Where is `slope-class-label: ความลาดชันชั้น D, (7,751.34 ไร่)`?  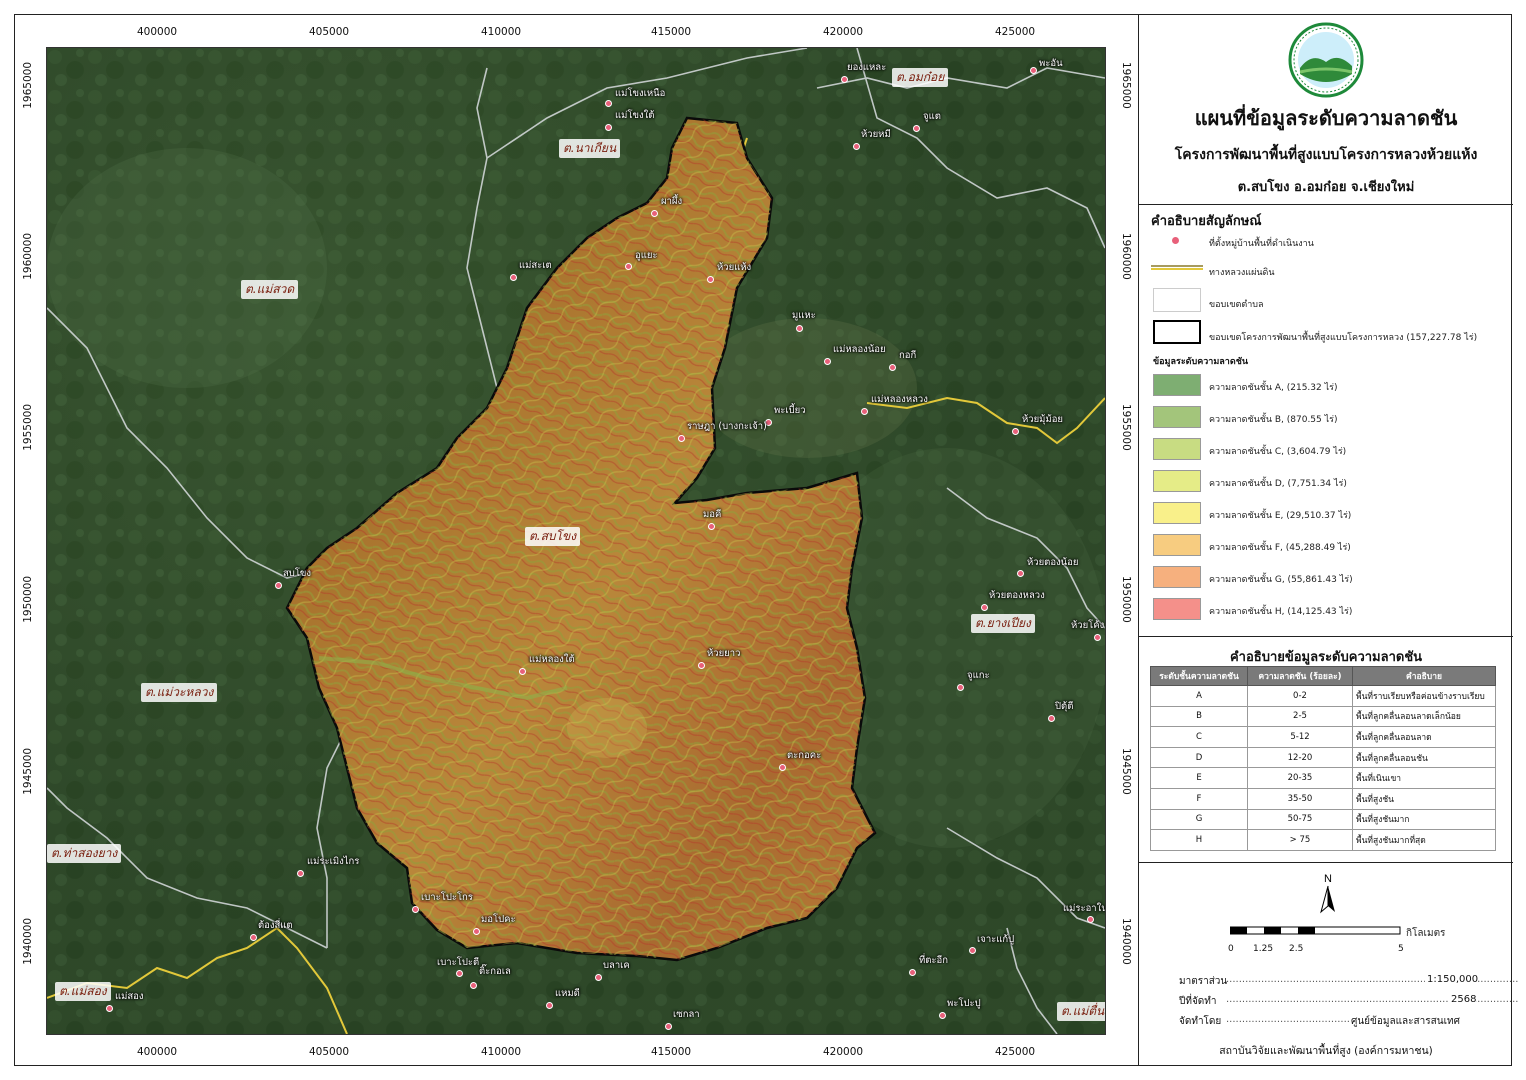 slope-class-label: ความลาดชันชั้น D, (7,751.34 ไร่) is located at coordinates (1278, 484).